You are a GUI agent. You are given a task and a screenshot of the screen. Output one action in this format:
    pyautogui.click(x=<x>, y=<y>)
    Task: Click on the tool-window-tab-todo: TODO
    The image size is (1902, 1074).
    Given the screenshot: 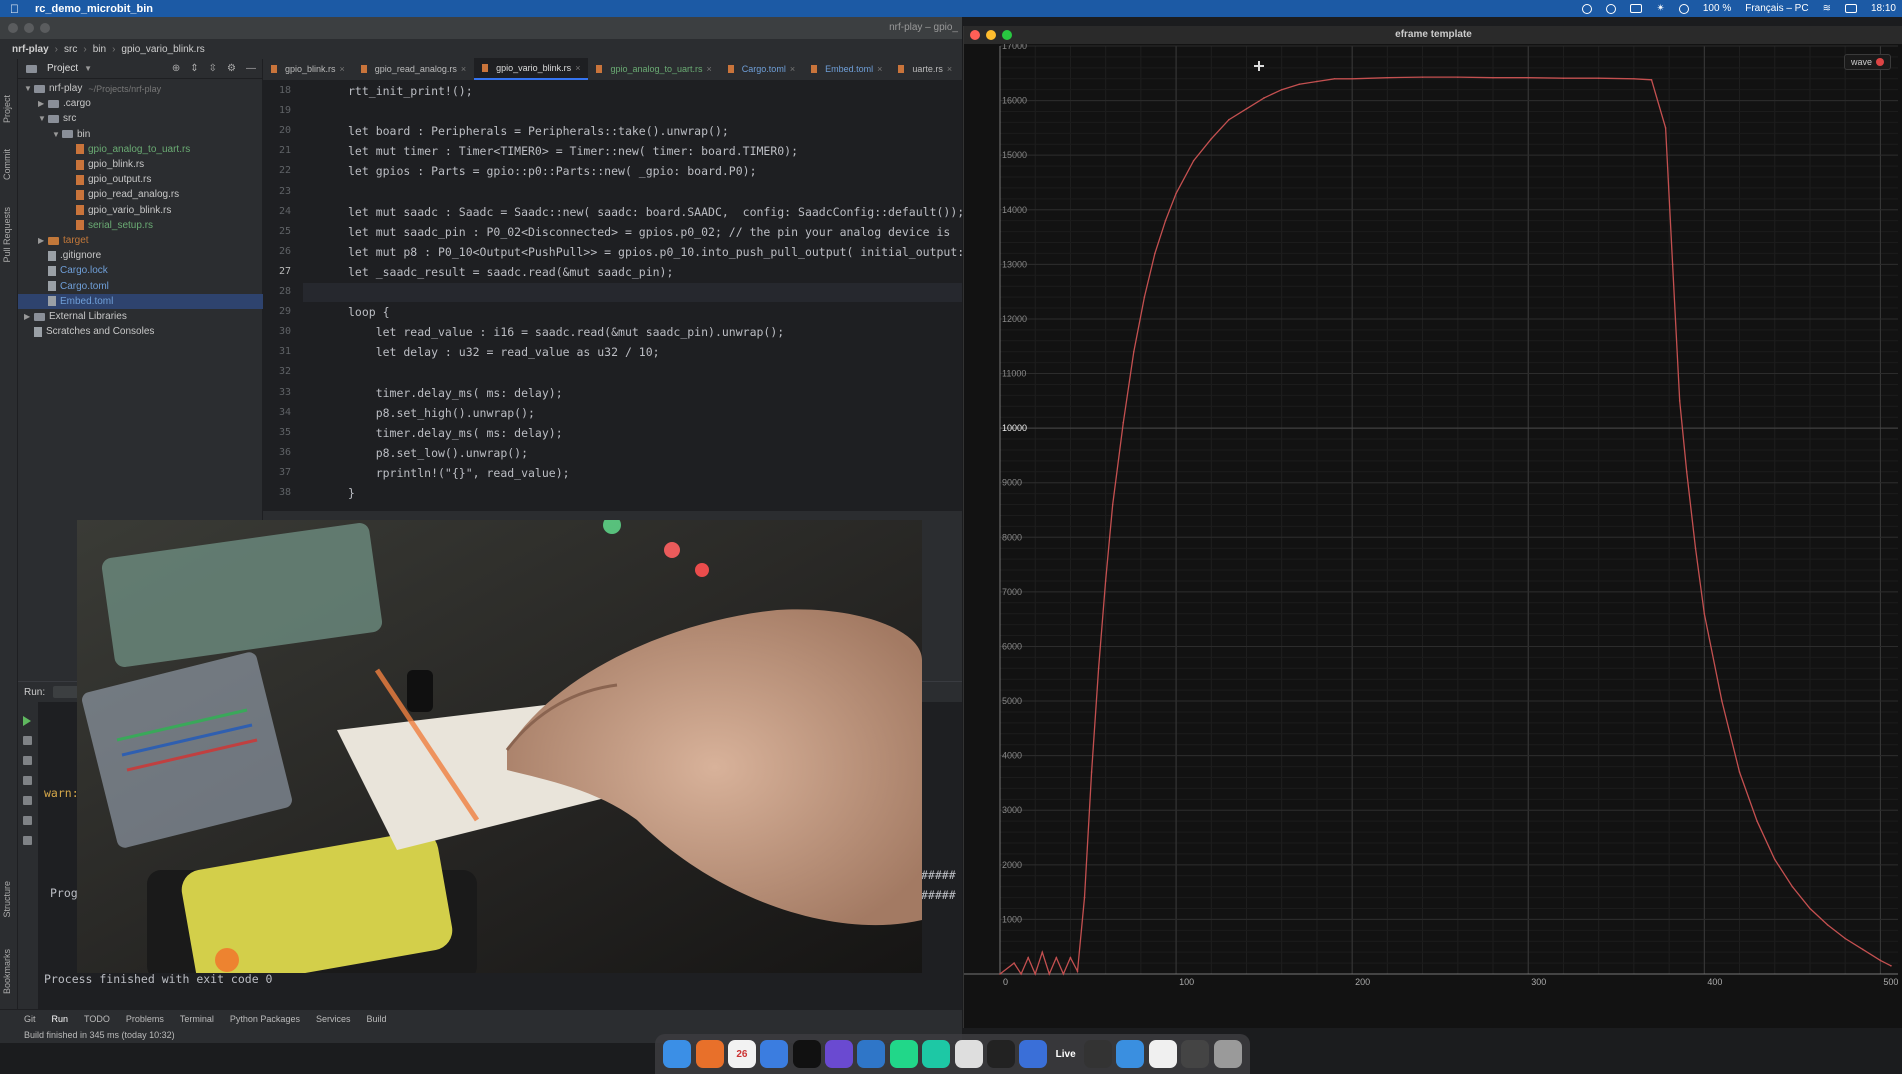 What is the action you would take?
    pyautogui.click(x=97, y=1019)
    